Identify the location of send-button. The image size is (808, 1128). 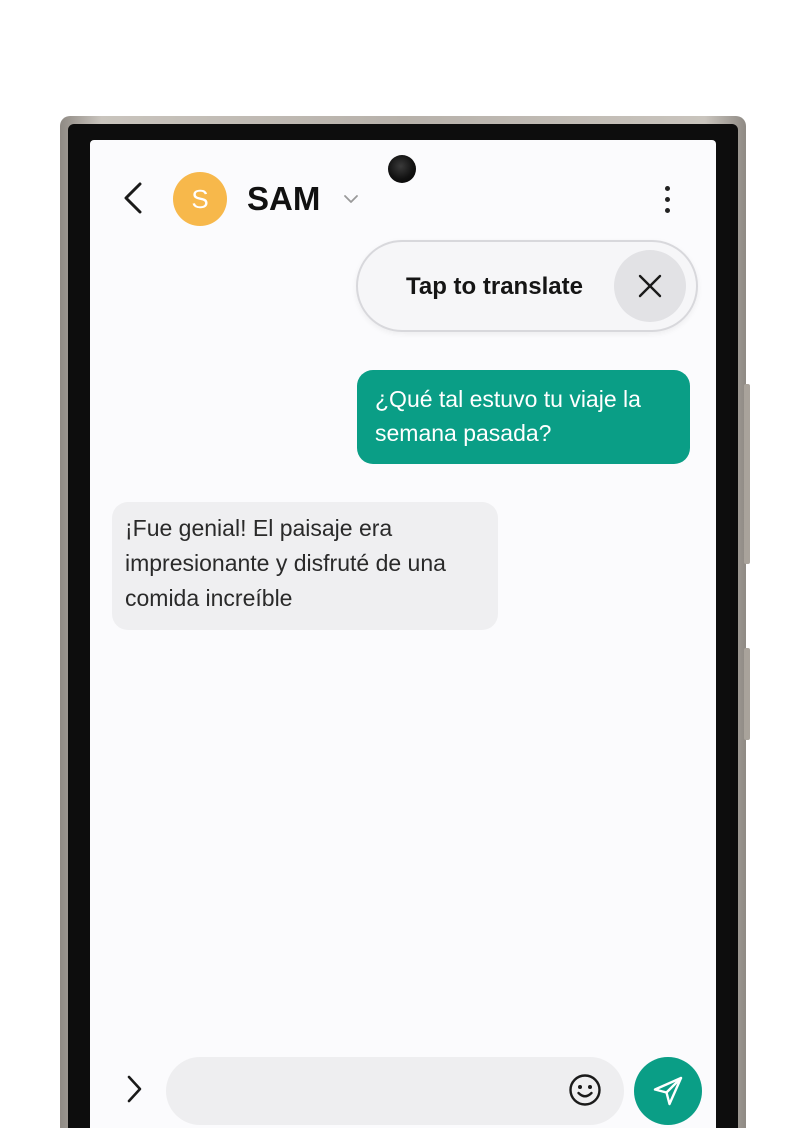
(668, 1091).